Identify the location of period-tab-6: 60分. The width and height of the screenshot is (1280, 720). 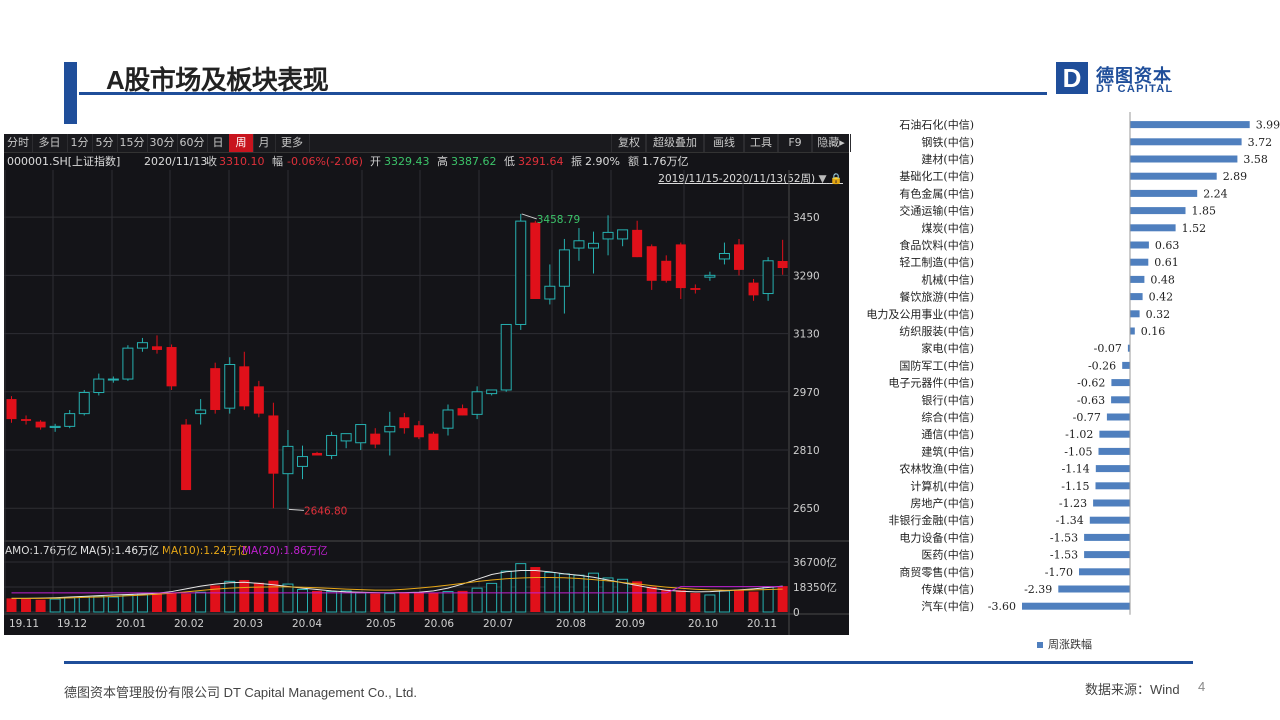
(192, 143).